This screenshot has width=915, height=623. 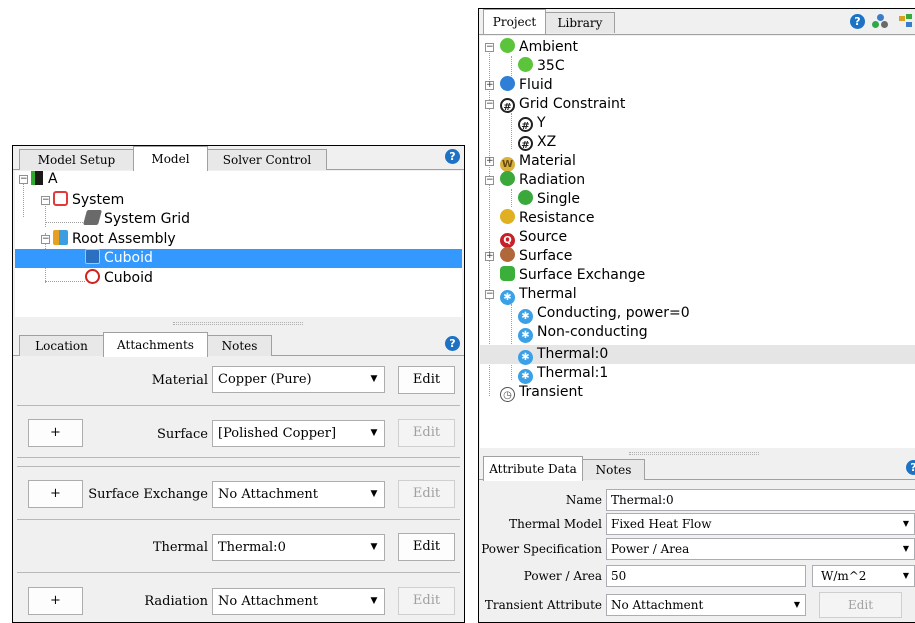 I want to click on transient-attribute-select: No Attachment ▼, so click(x=706, y=605).